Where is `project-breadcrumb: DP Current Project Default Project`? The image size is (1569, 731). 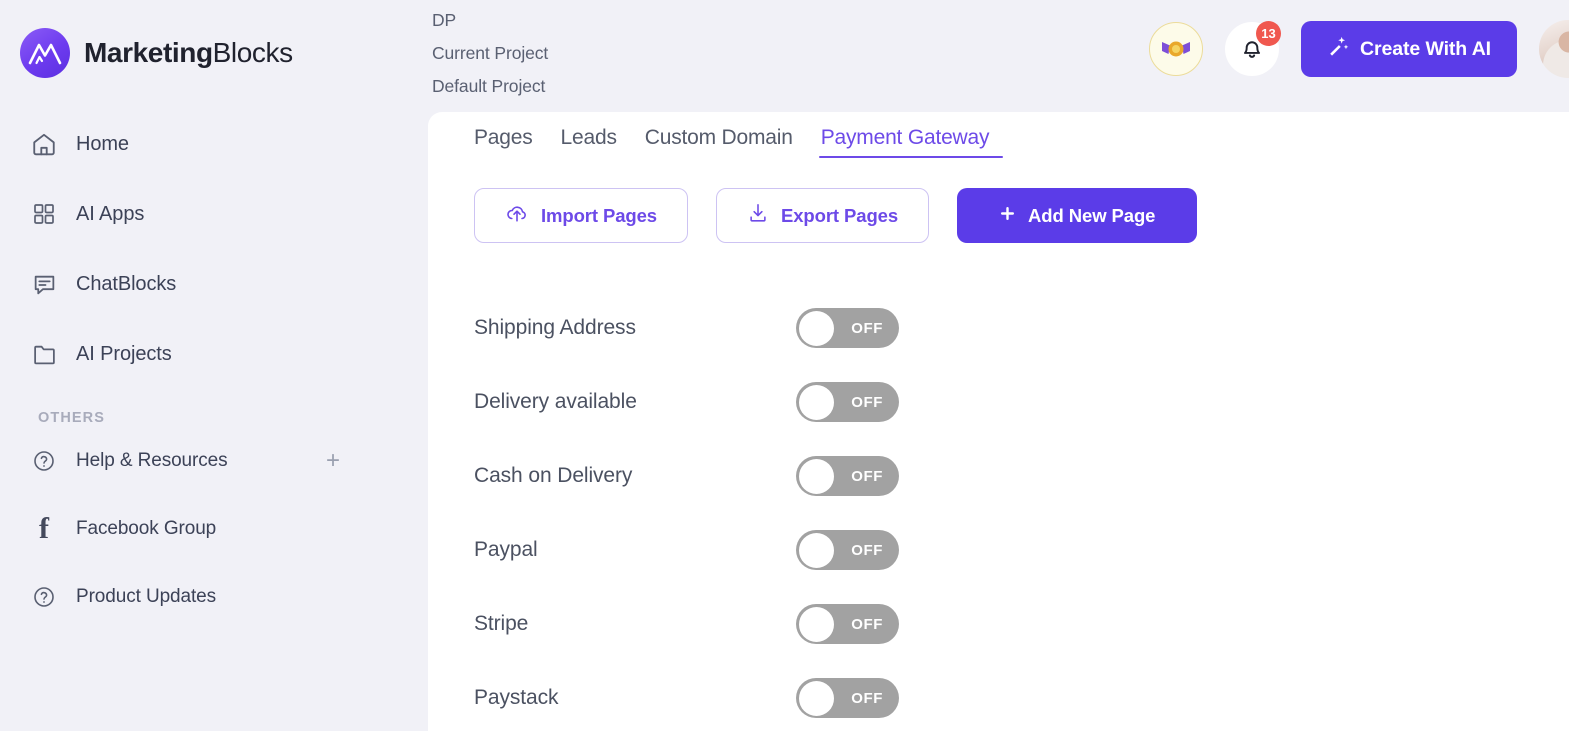 project-breadcrumb: DP Current Project Default Project is located at coordinates (490, 53).